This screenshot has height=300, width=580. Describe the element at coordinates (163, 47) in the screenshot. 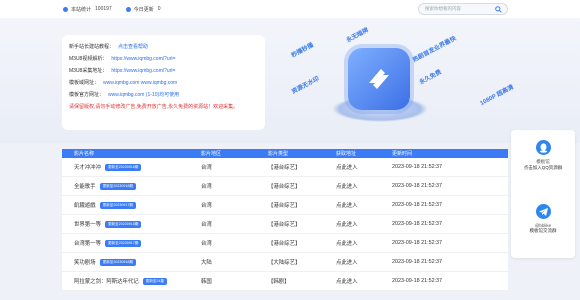

I see `tutorial-row: 新手站长建站教程： 点击查看帮助` at that location.